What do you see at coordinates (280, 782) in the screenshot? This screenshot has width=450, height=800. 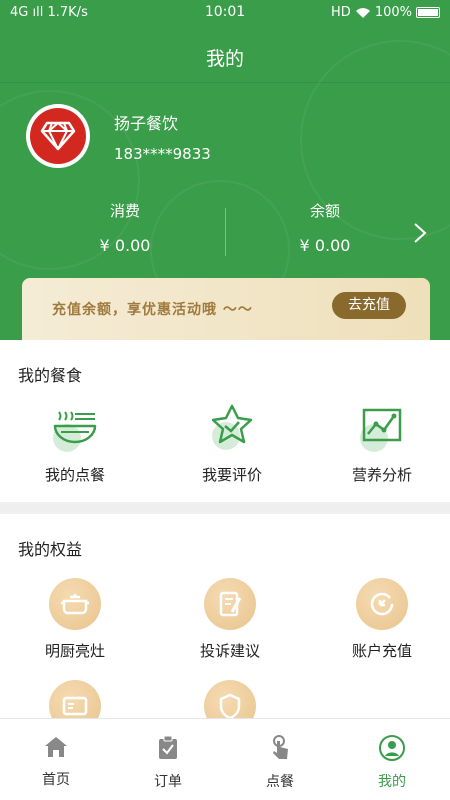 I see `tab-label: 点餐` at bounding box center [280, 782].